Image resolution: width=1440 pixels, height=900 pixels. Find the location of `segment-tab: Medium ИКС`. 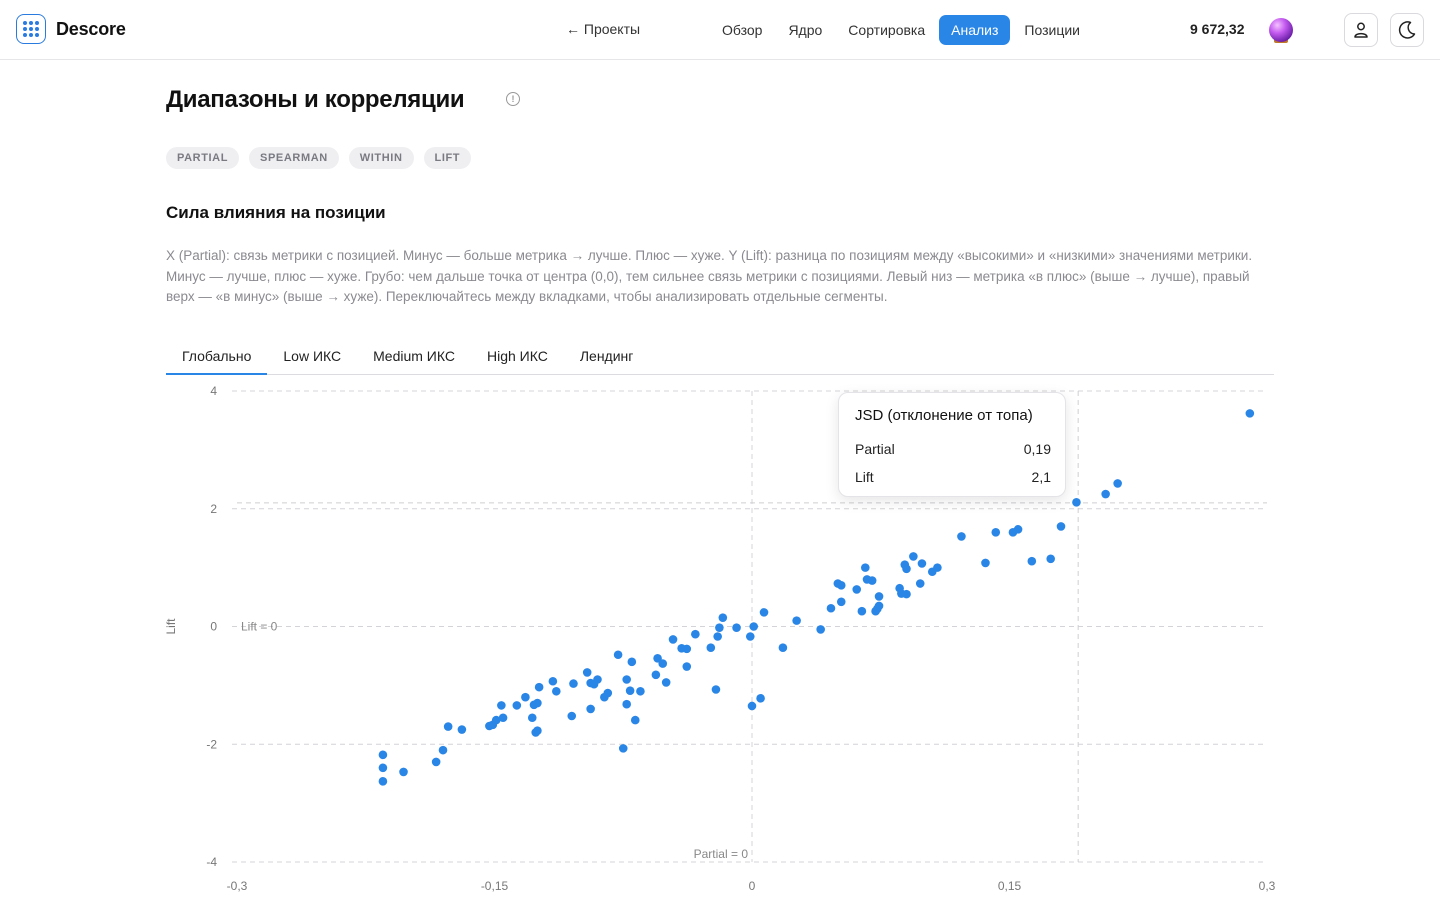

segment-tab: Medium ИКС is located at coordinates (414, 357).